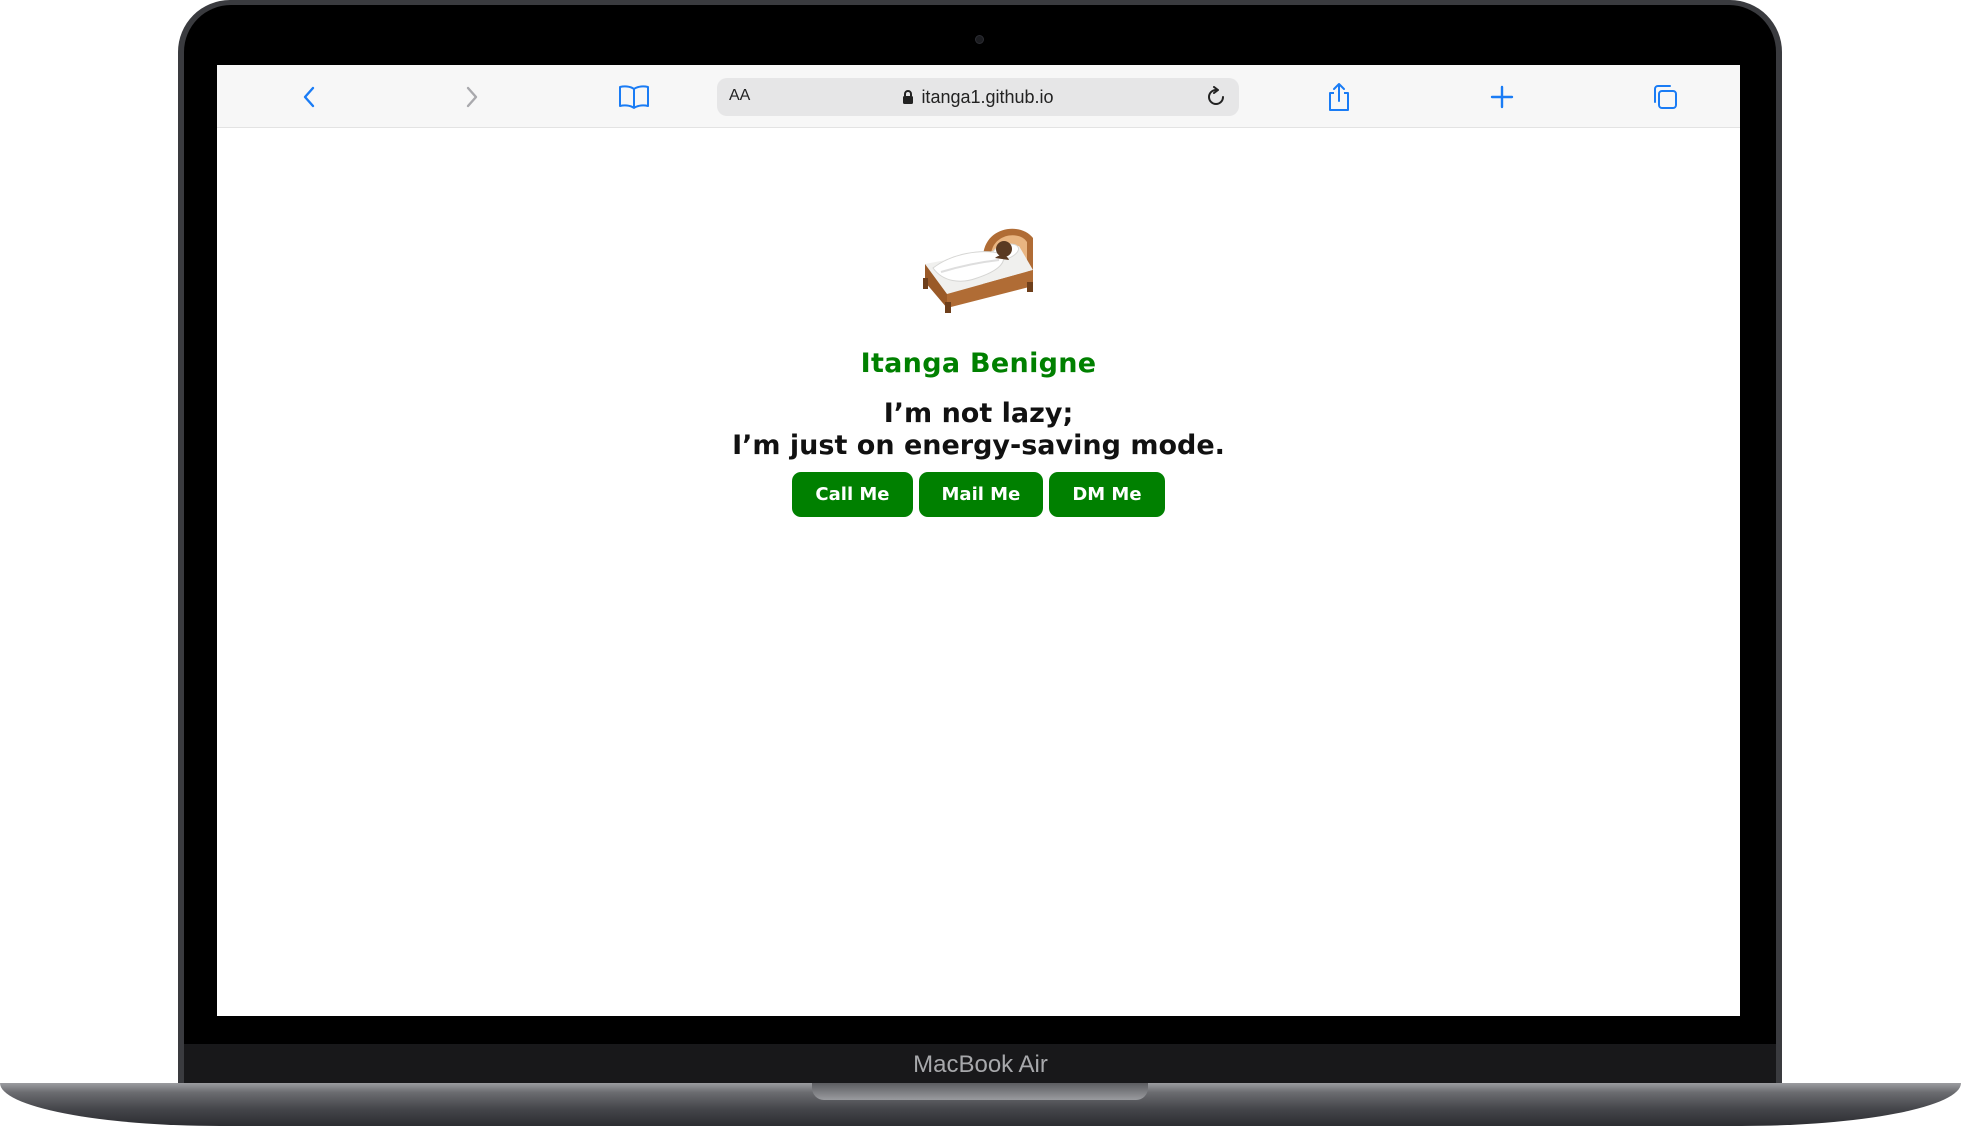 The height and width of the screenshot is (1126, 1961). Describe the element at coordinates (981, 494) in the screenshot. I see `mail-me-button: Mail Me` at that location.